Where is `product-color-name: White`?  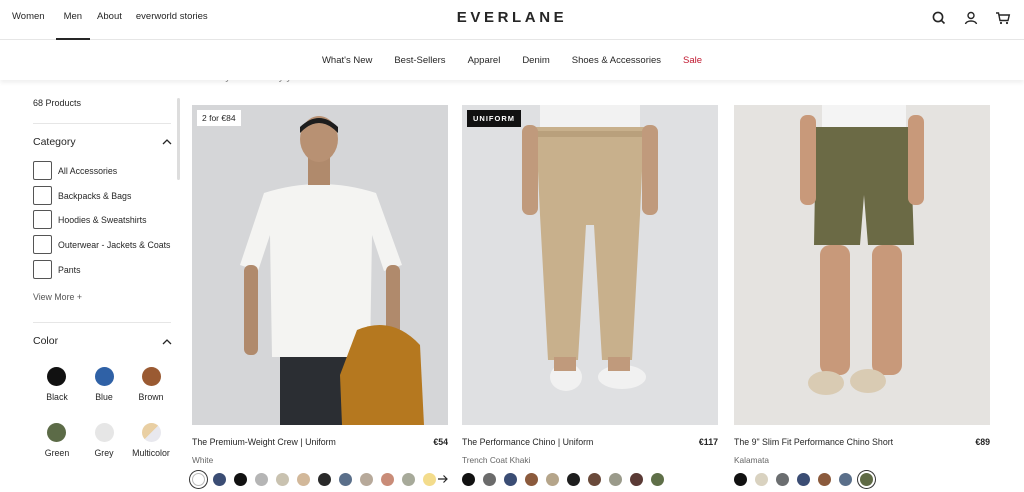
product-color-name: White is located at coordinates (203, 460).